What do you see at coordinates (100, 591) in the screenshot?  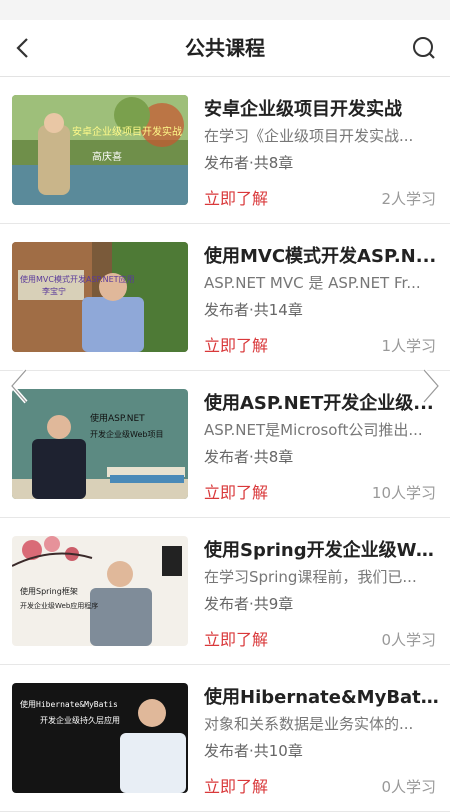 I see `course-thumbnail: 使用Spring框架 开发企业级Web应用程序` at bounding box center [100, 591].